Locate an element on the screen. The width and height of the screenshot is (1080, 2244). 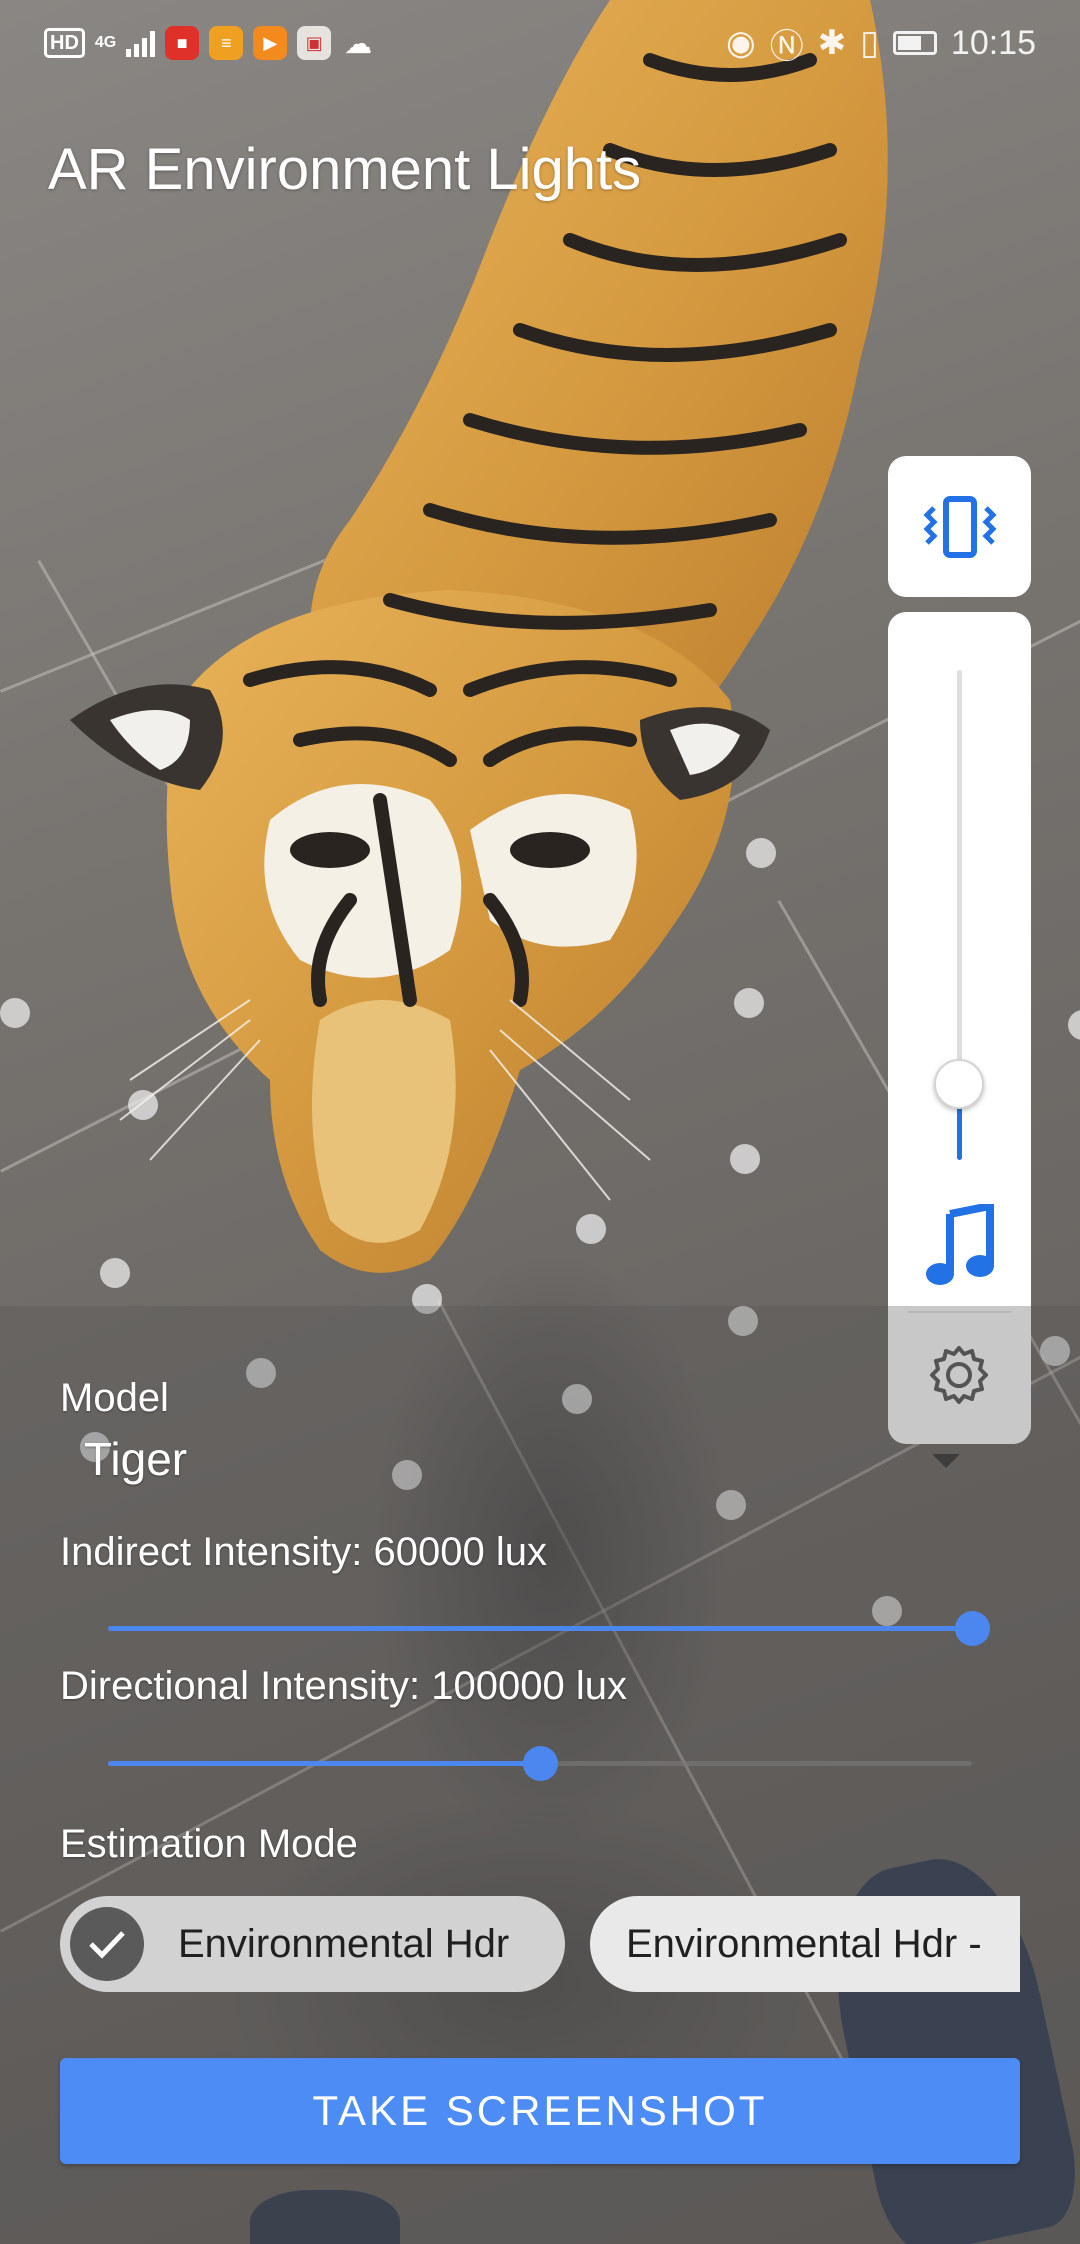
directional-intensity-label: Directional Intensity: 100000 lux is located at coordinates (343, 1686).